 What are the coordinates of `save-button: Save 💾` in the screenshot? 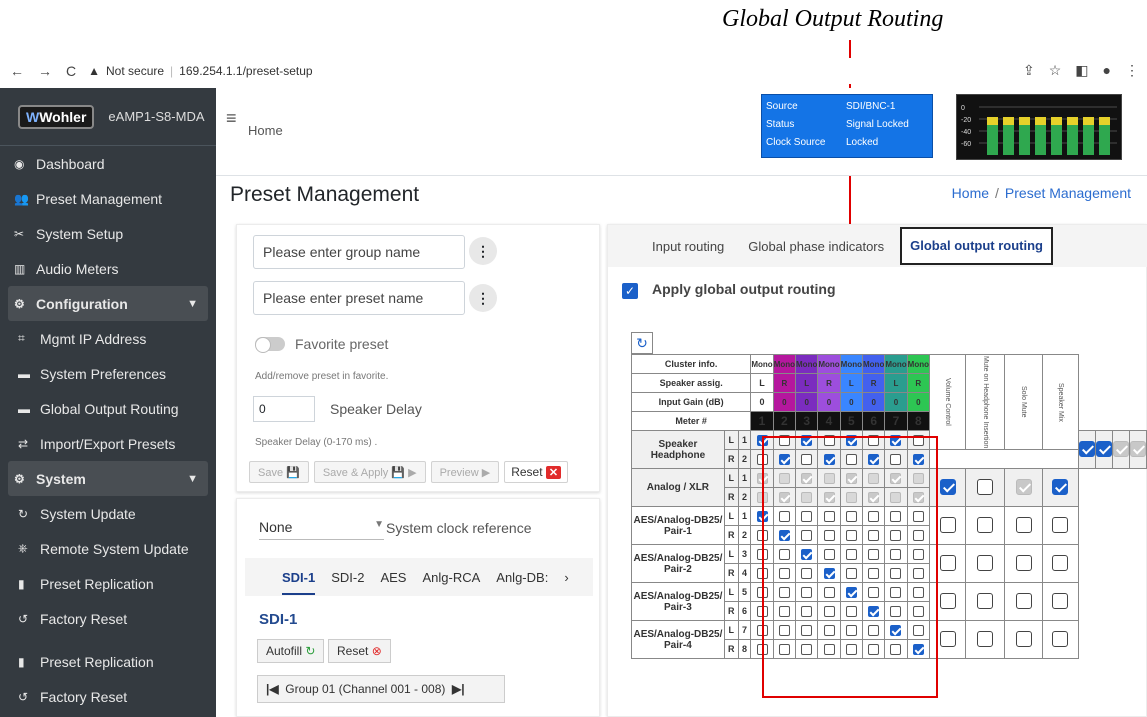 It's located at (279, 472).